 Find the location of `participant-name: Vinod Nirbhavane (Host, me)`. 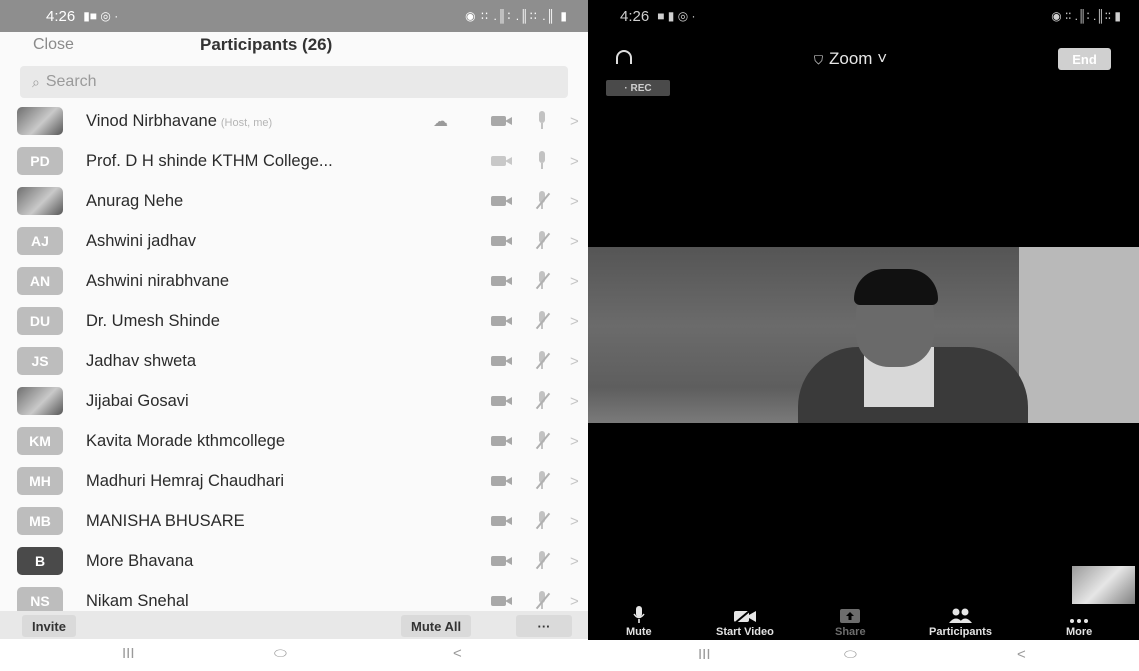

participant-name: Vinod Nirbhavane (Host, me) is located at coordinates (179, 121).